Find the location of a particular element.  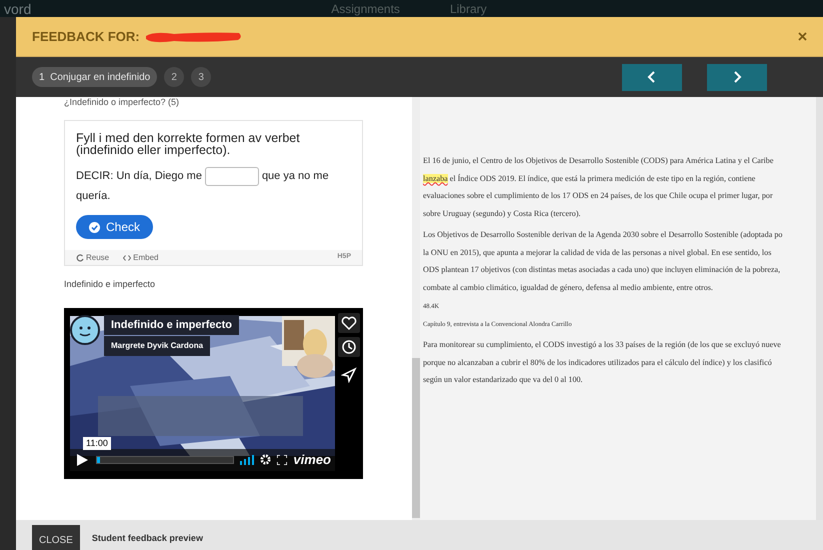

answer-field is located at coordinates (231, 176).